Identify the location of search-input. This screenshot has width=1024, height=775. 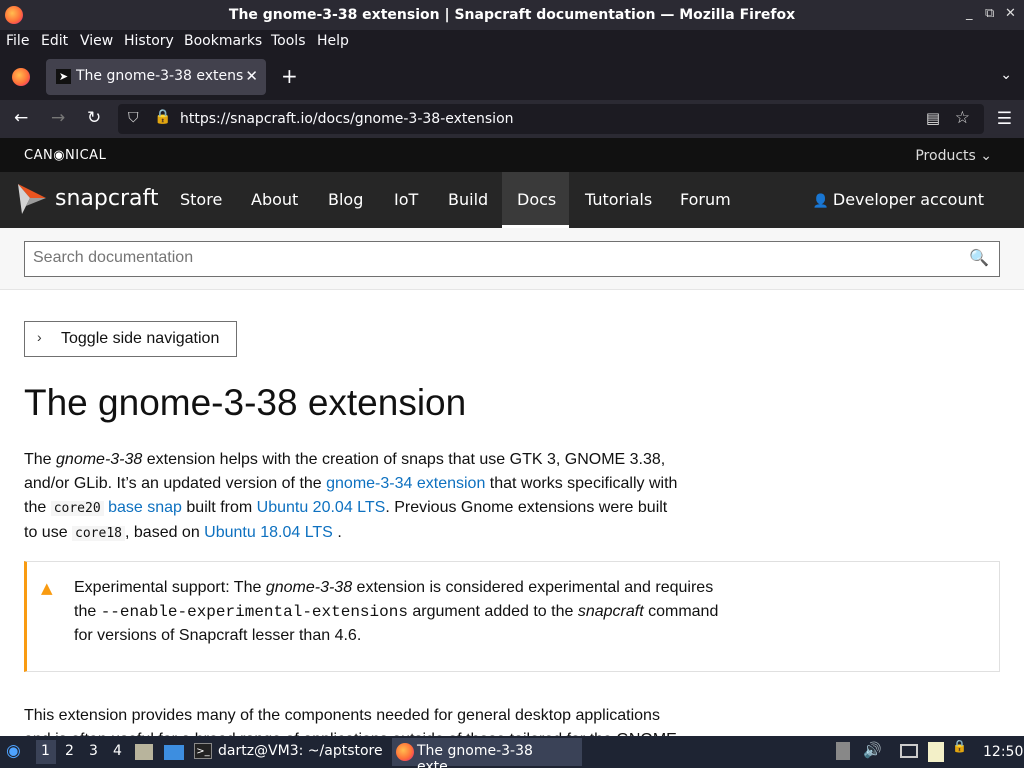
(493, 258).